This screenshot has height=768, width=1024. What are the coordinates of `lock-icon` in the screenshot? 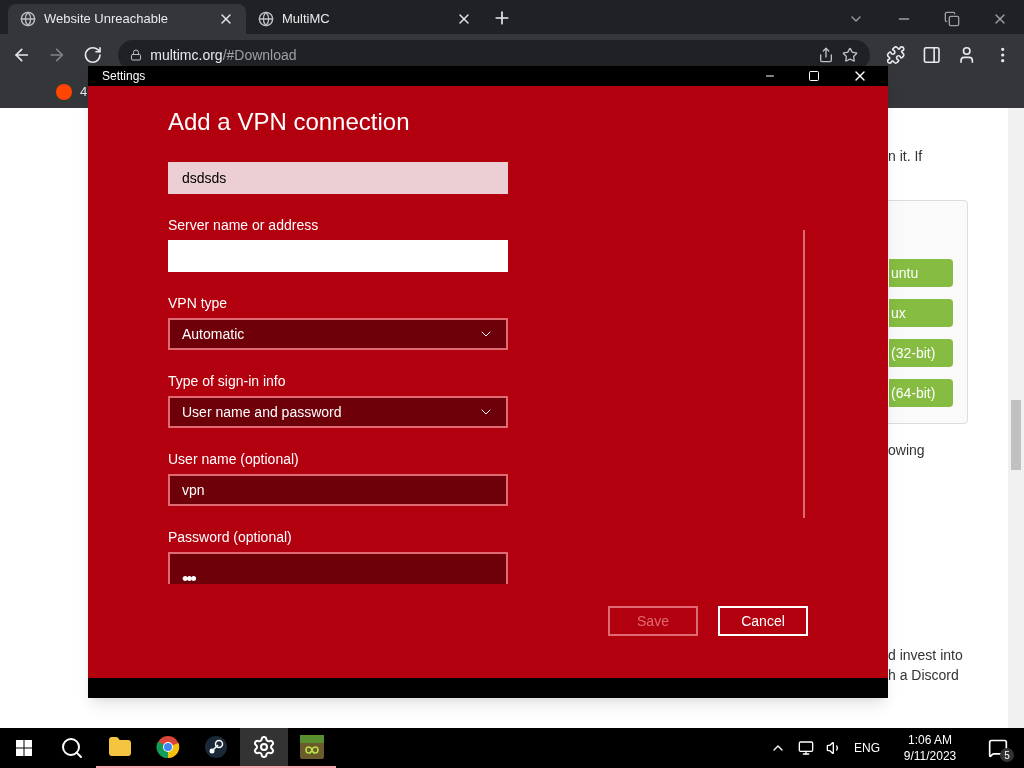 It's located at (136, 55).